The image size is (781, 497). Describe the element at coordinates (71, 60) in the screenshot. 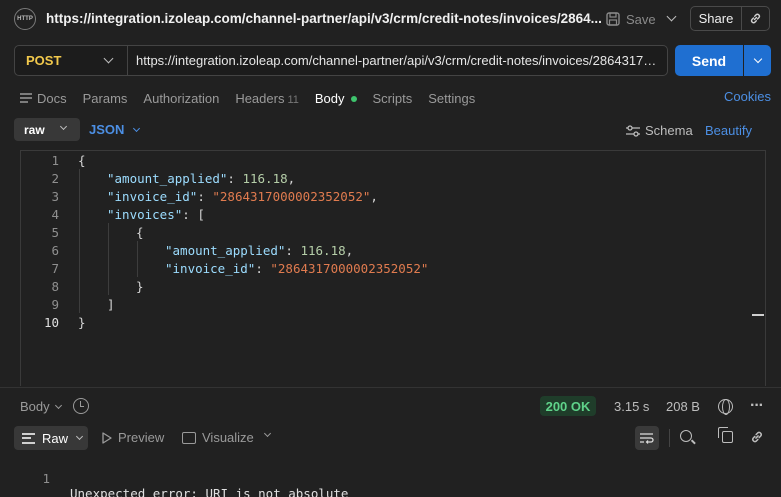

I see `method-select: POST` at that location.